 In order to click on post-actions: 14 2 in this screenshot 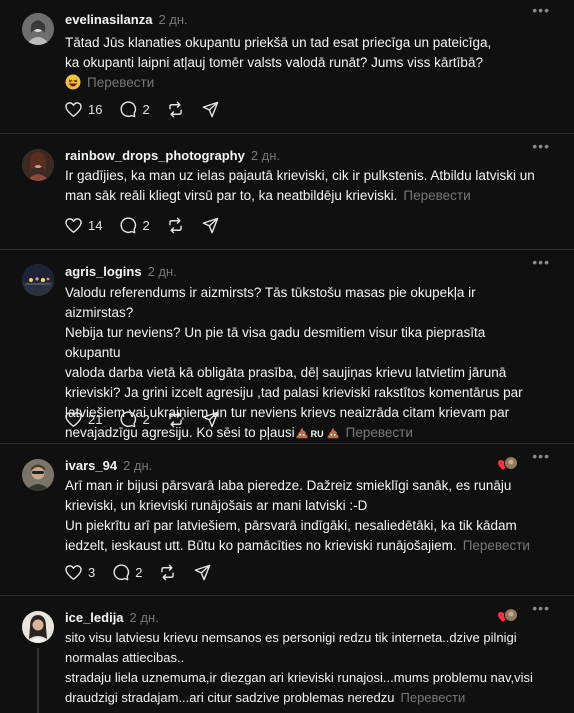, I will do `click(150, 225)`.